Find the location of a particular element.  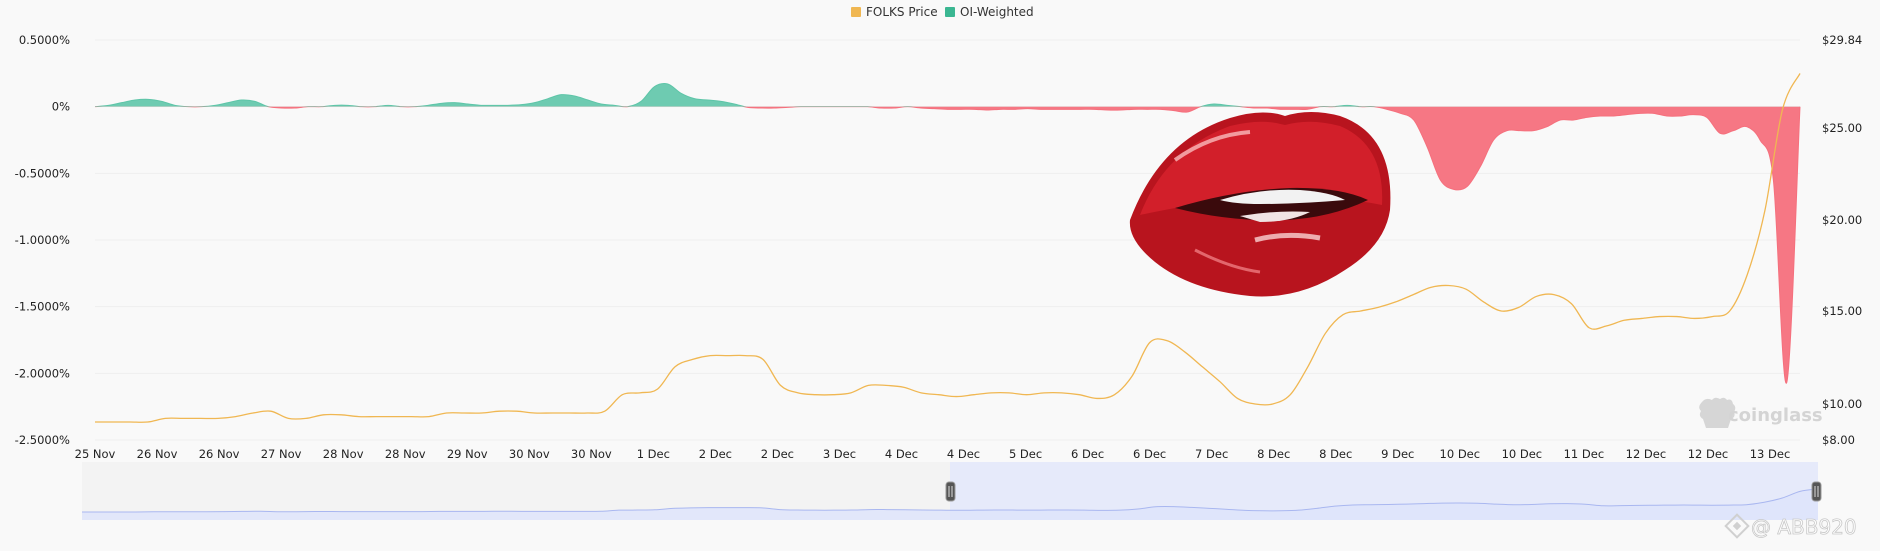

x-axis-tick: 13 Dec is located at coordinates (1770, 454).